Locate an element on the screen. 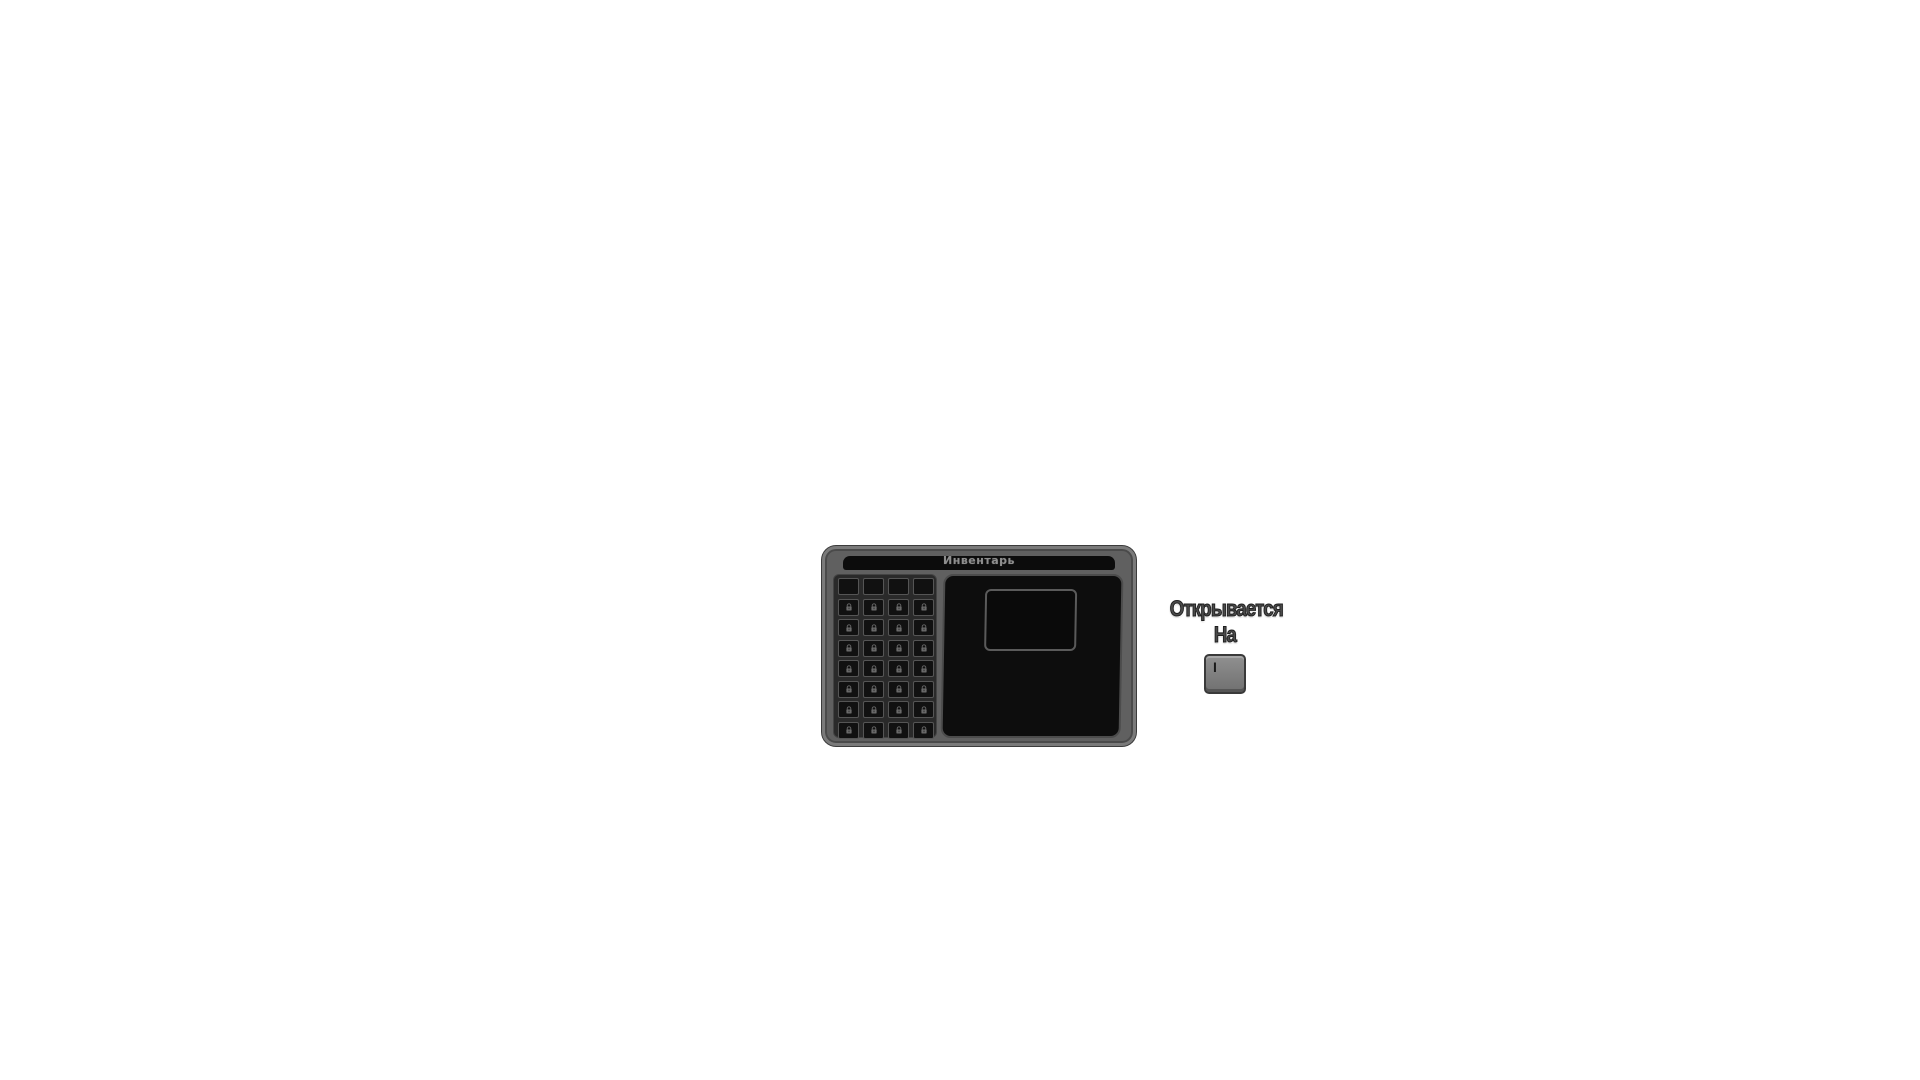 The image size is (1920, 1080). key-i-button: I is located at coordinates (1225, 674).